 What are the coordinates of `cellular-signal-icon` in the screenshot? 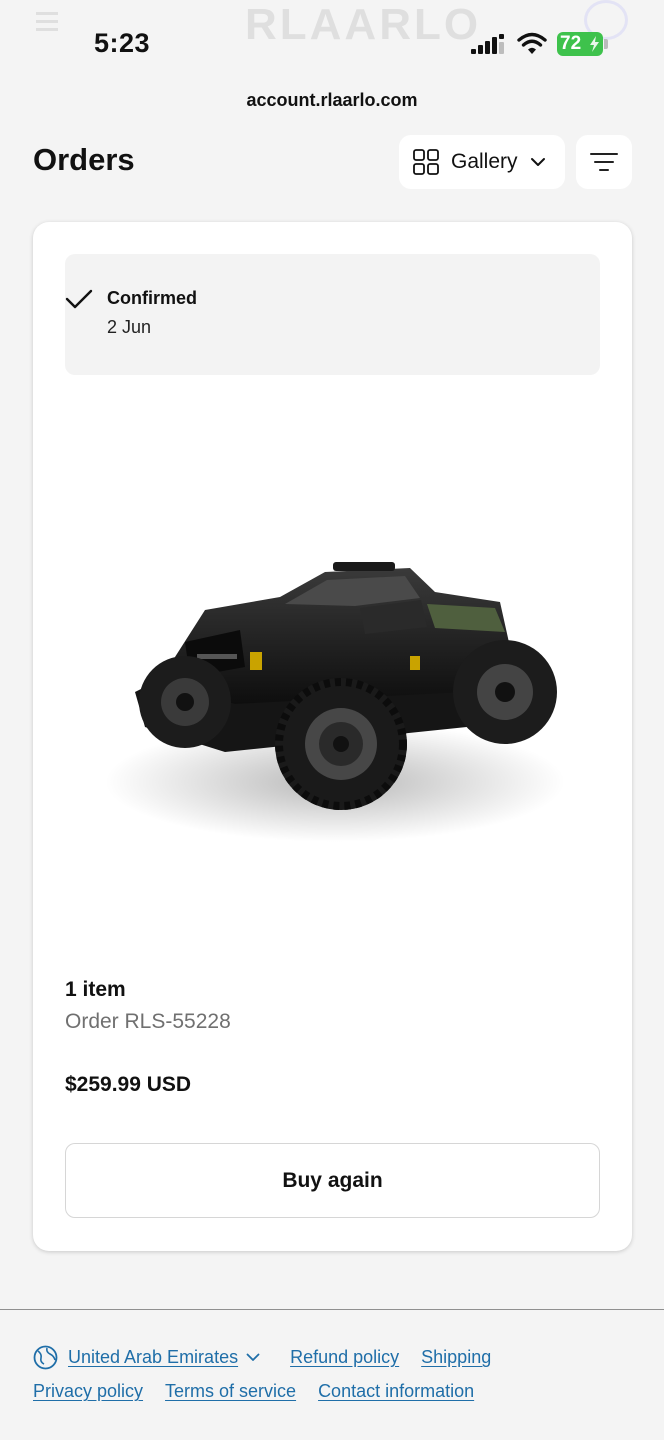 It's located at (487, 44).